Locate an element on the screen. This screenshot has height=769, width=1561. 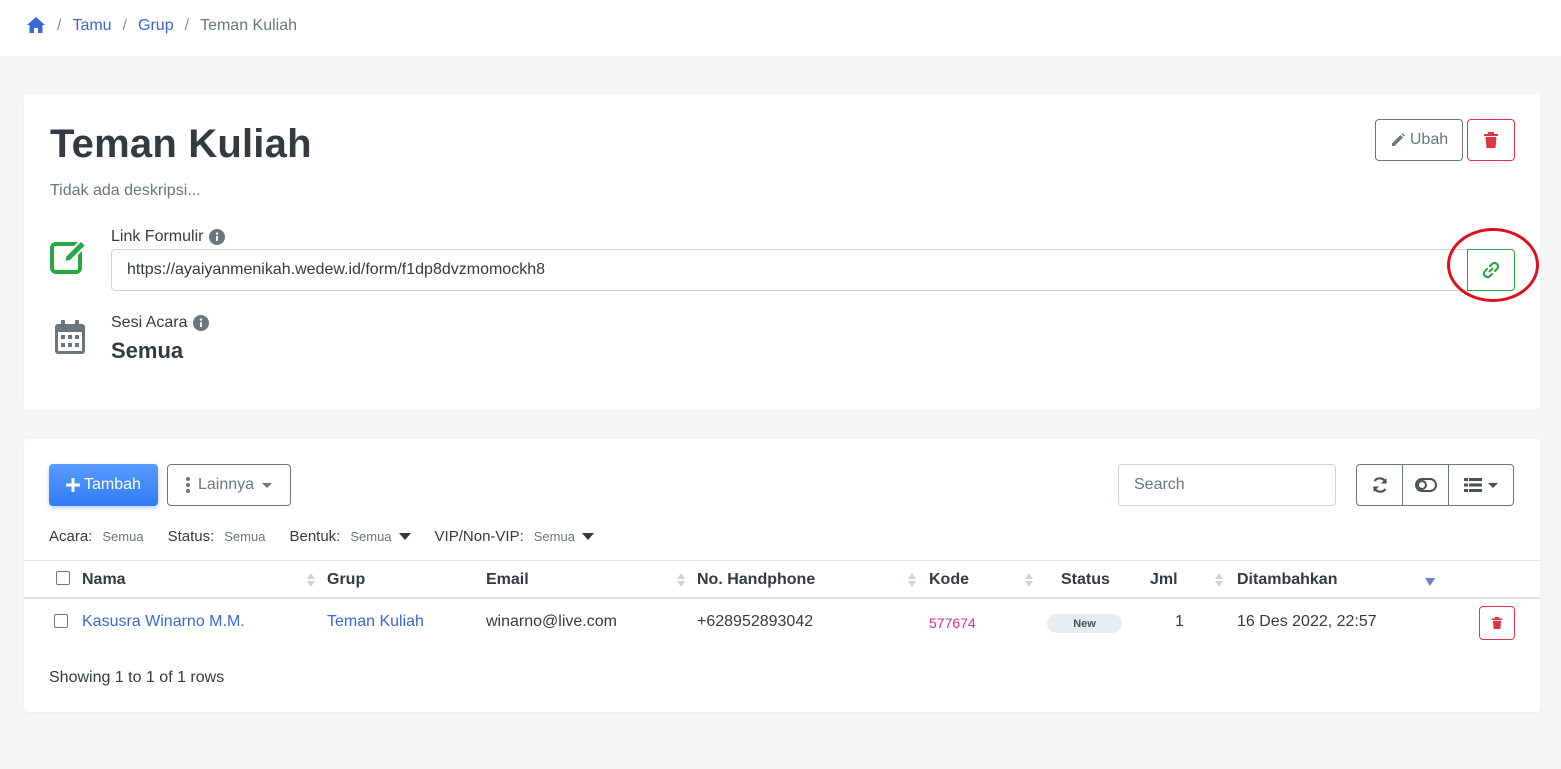
breadcrumb-current: Teman Kuliah is located at coordinates (249, 25).